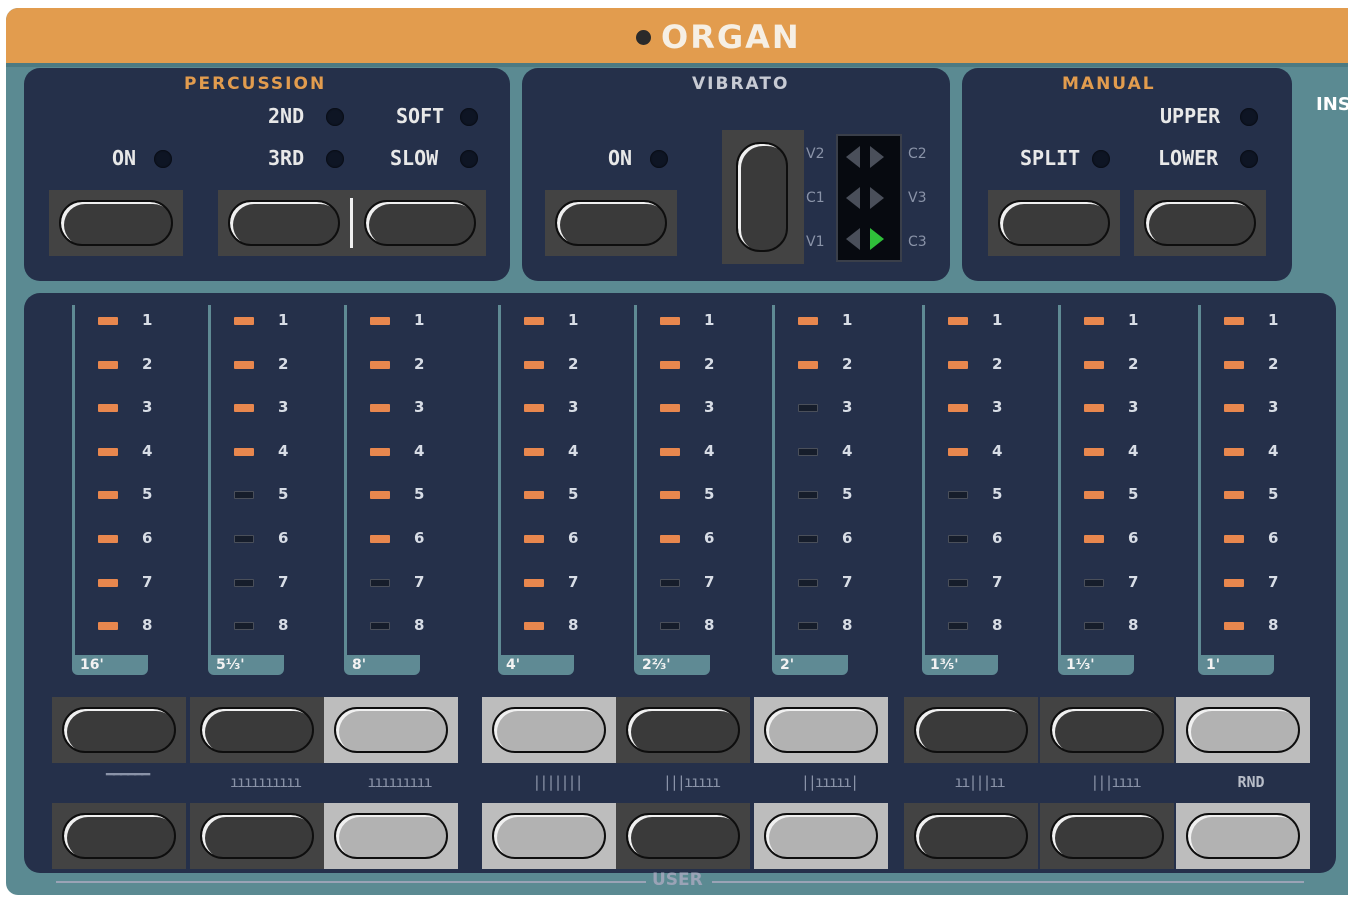 Image resolution: width=1348 pixels, height=899 pixels. What do you see at coordinates (469, 117) in the screenshot?
I see `percussion-soft-led` at bounding box center [469, 117].